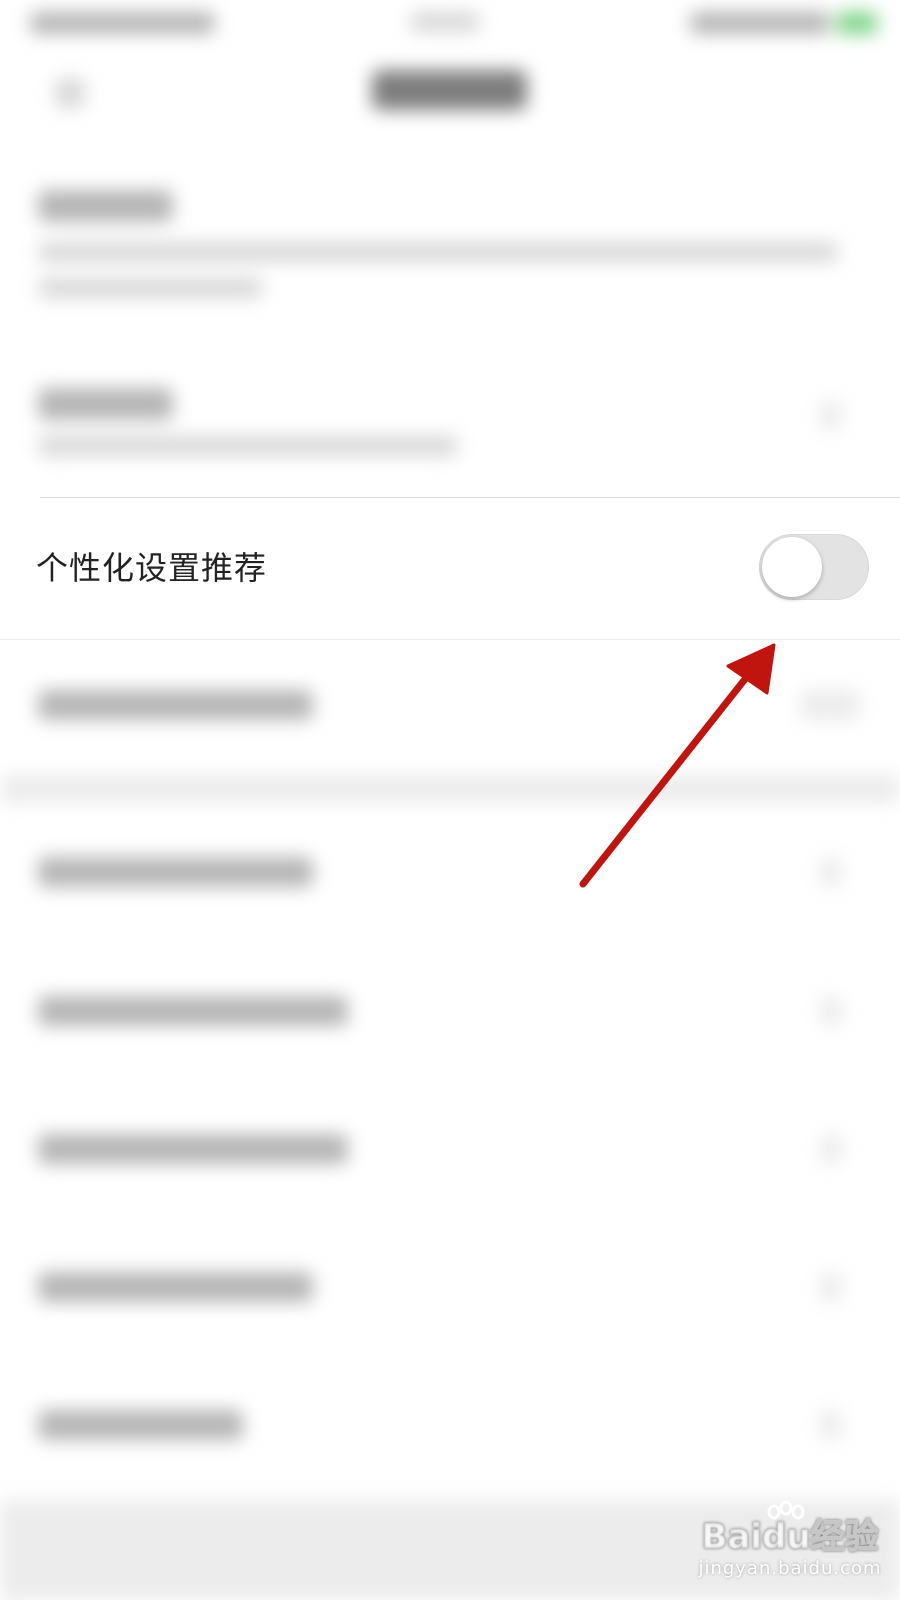 The width and height of the screenshot is (900, 1600). I want to click on watermark-url: jingyan.baidu.com, so click(790, 1568).